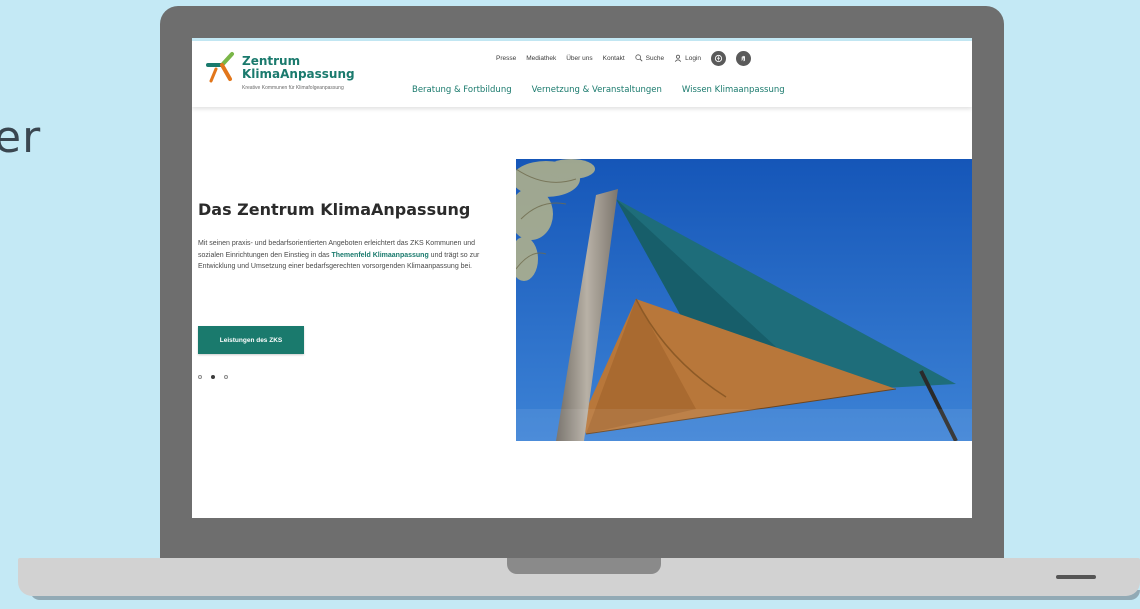 The width and height of the screenshot is (1140, 609). What do you see at coordinates (733, 90) in the screenshot?
I see `nav-item-wissen: Wissen Klimaanpassung` at bounding box center [733, 90].